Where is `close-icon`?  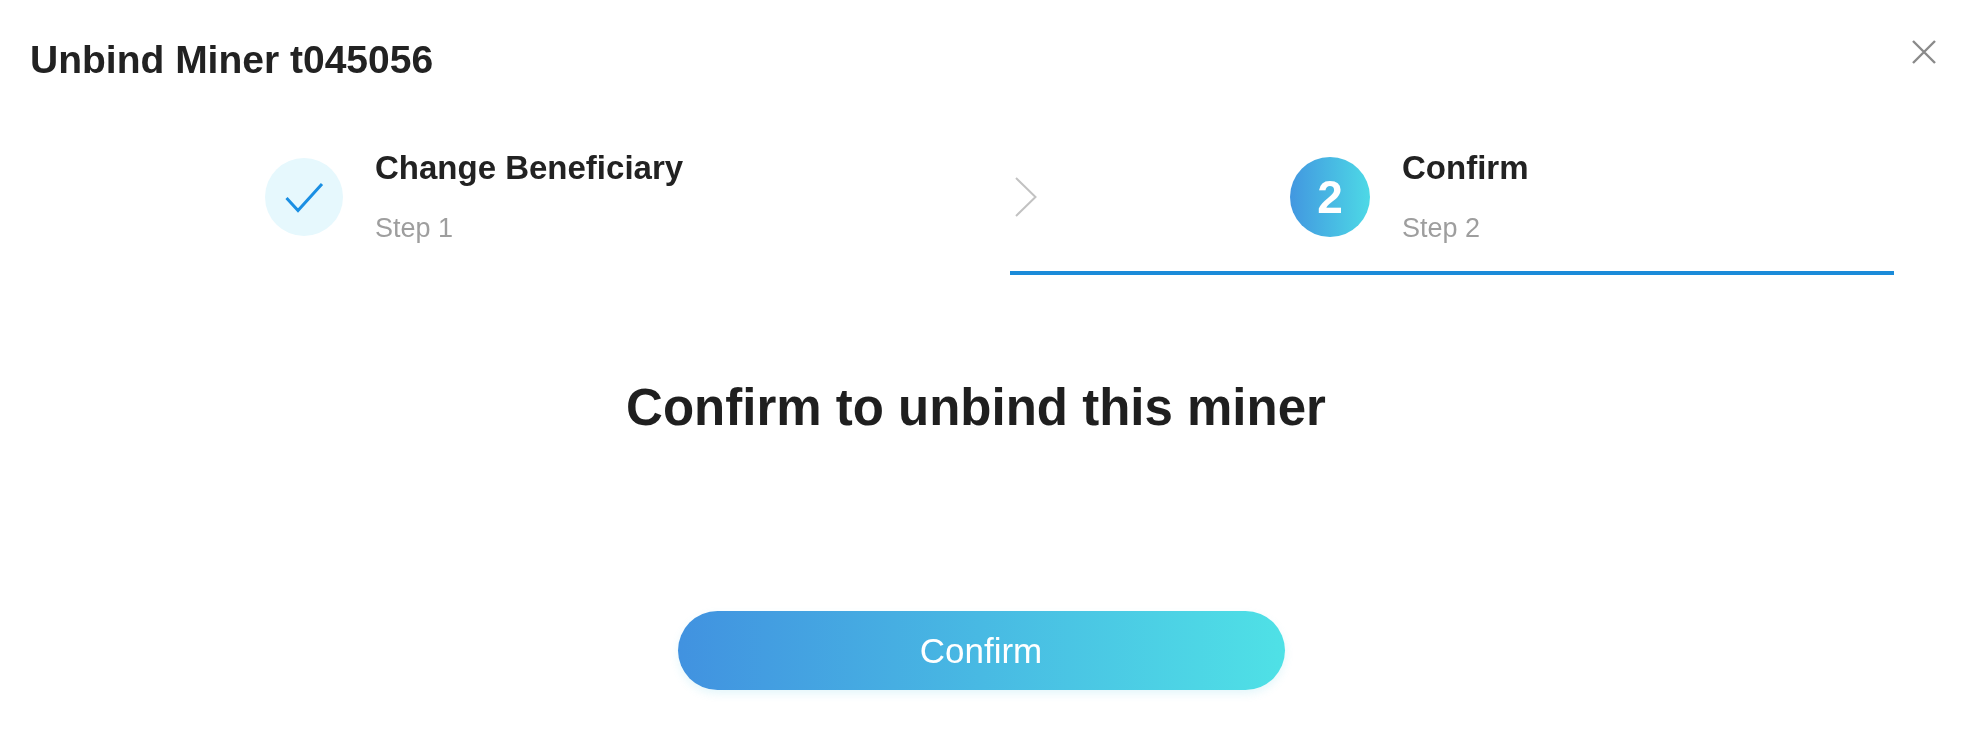 close-icon is located at coordinates (1924, 52).